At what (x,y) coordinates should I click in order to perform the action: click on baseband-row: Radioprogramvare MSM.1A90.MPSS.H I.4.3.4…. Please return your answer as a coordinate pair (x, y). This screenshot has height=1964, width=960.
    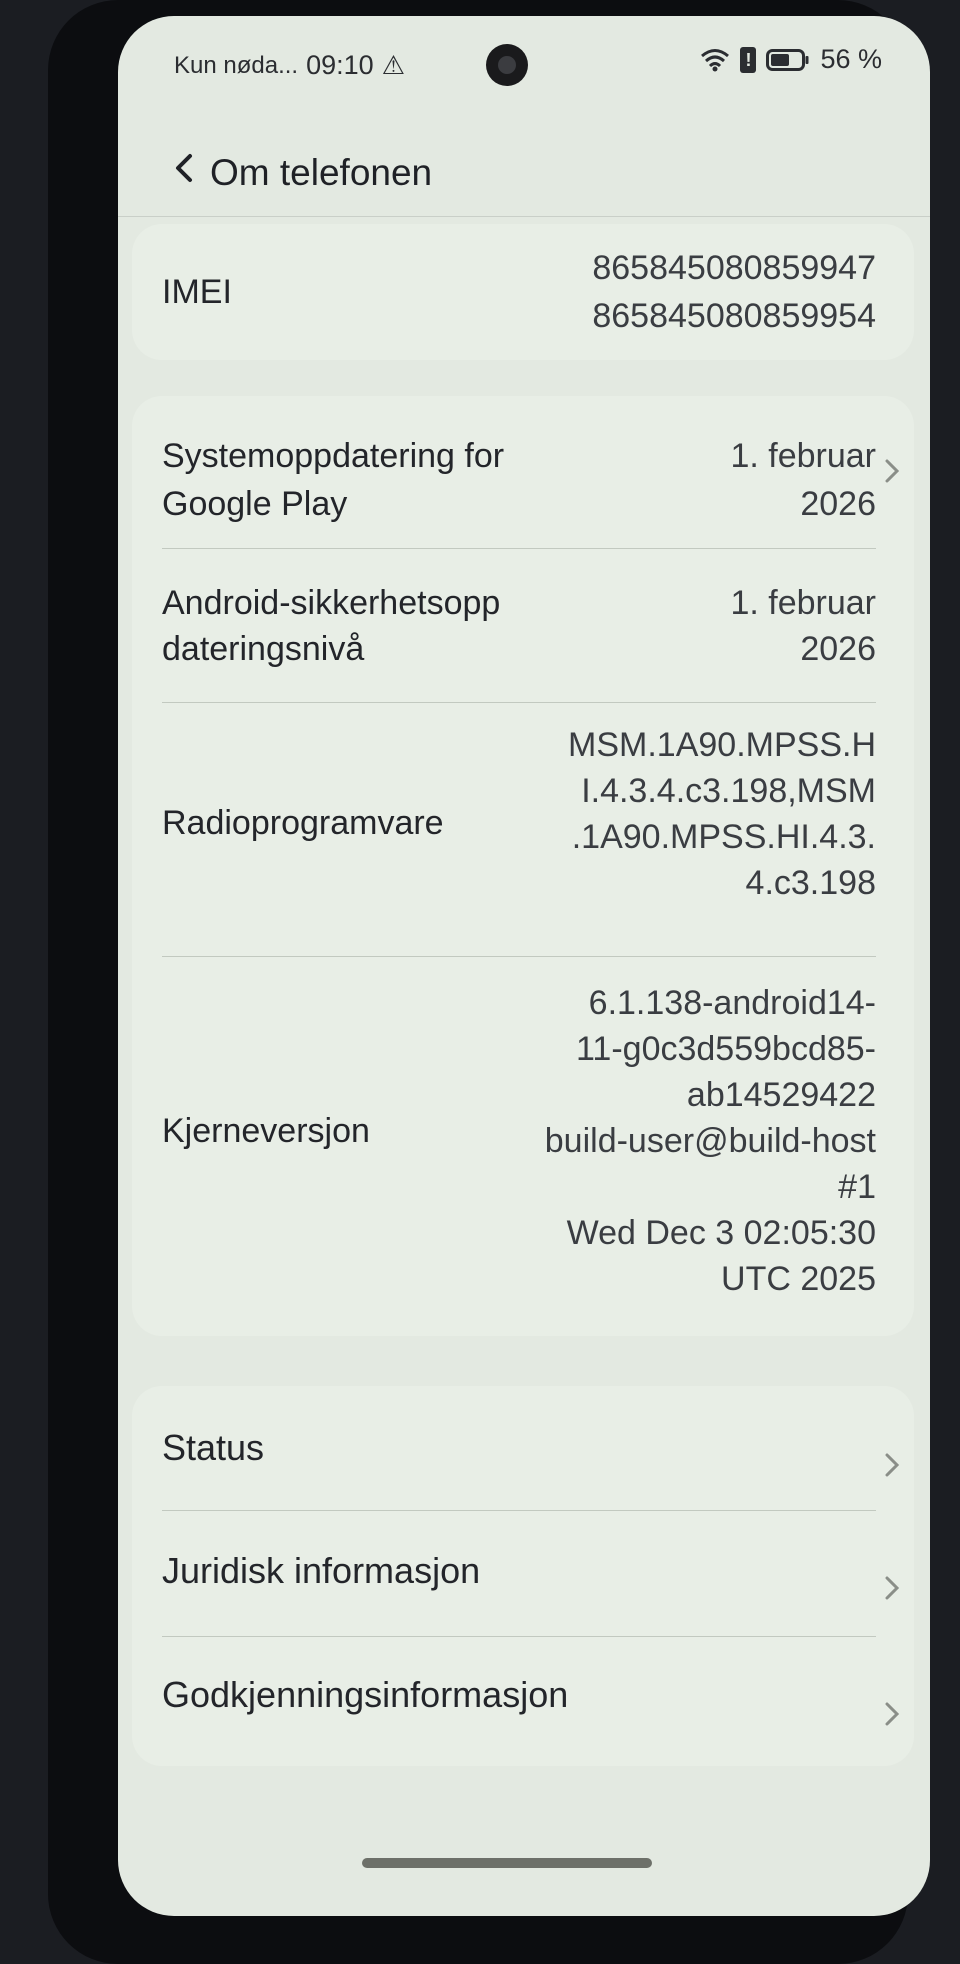
    Looking at the image, I should click on (523, 823).